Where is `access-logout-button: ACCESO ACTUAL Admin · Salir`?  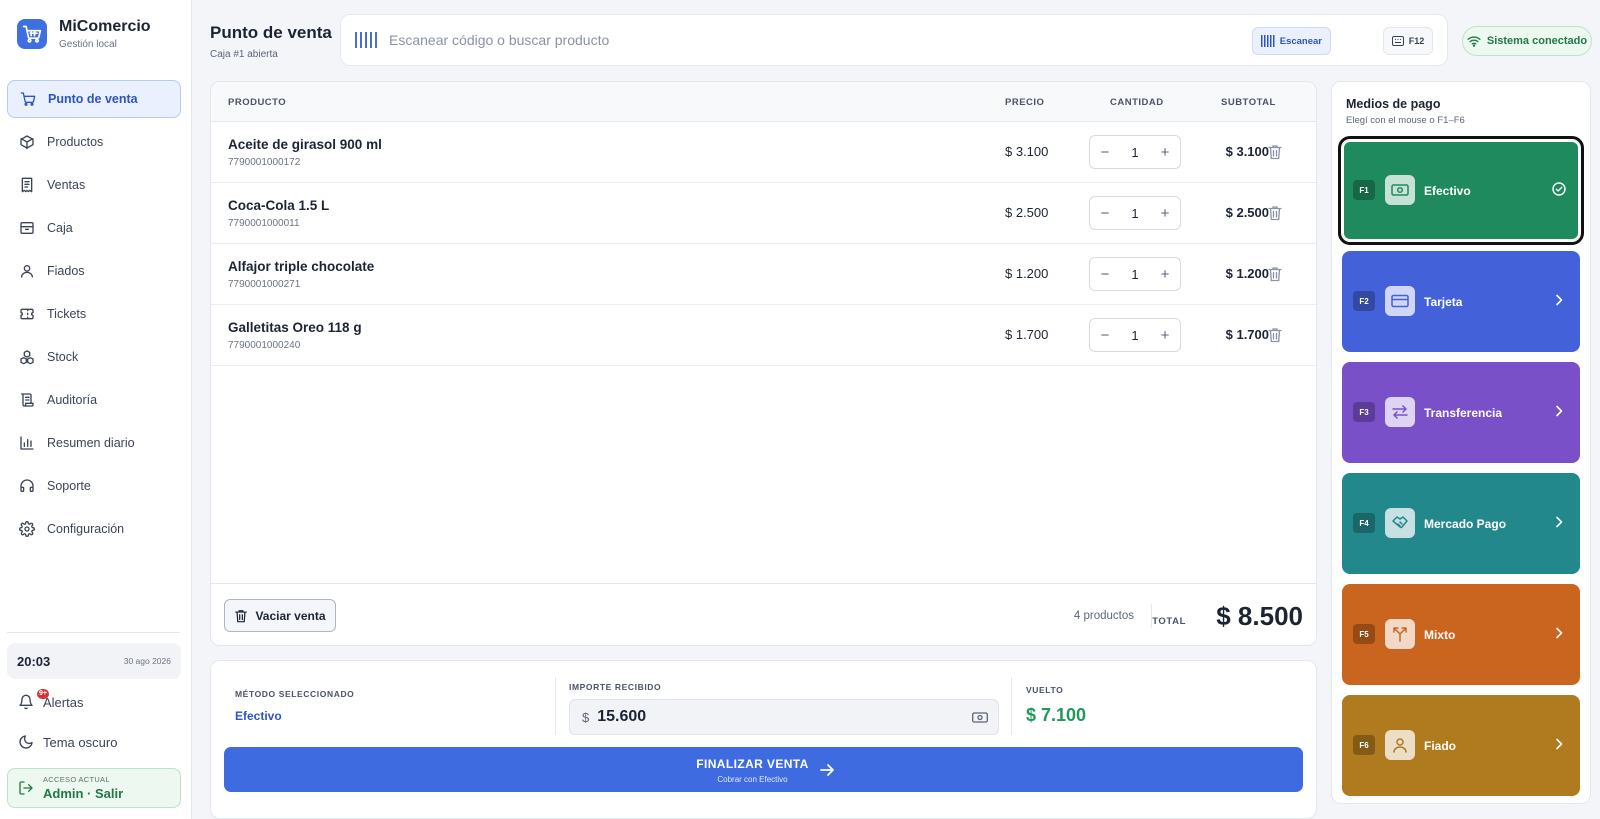
access-logout-button: ACCESO ACTUAL Admin · Salir is located at coordinates (94, 788).